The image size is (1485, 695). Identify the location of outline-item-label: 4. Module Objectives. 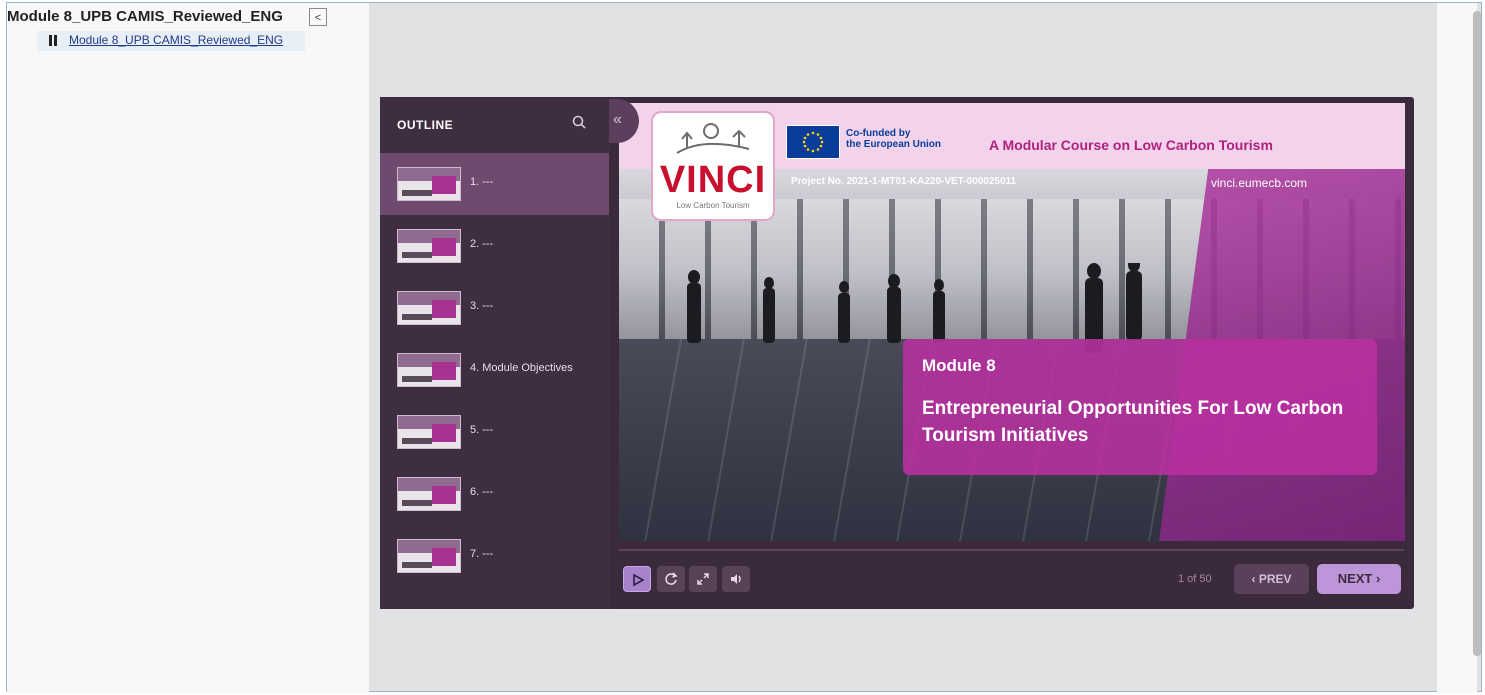
(521, 368).